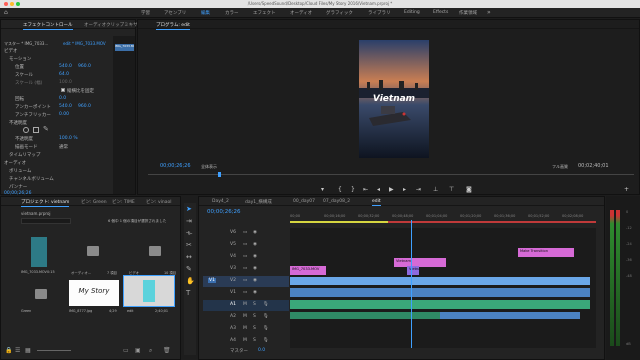  What do you see at coordinates (209, 167) in the screenshot?
I see `zoom-select: 全体表示` at bounding box center [209, 167].